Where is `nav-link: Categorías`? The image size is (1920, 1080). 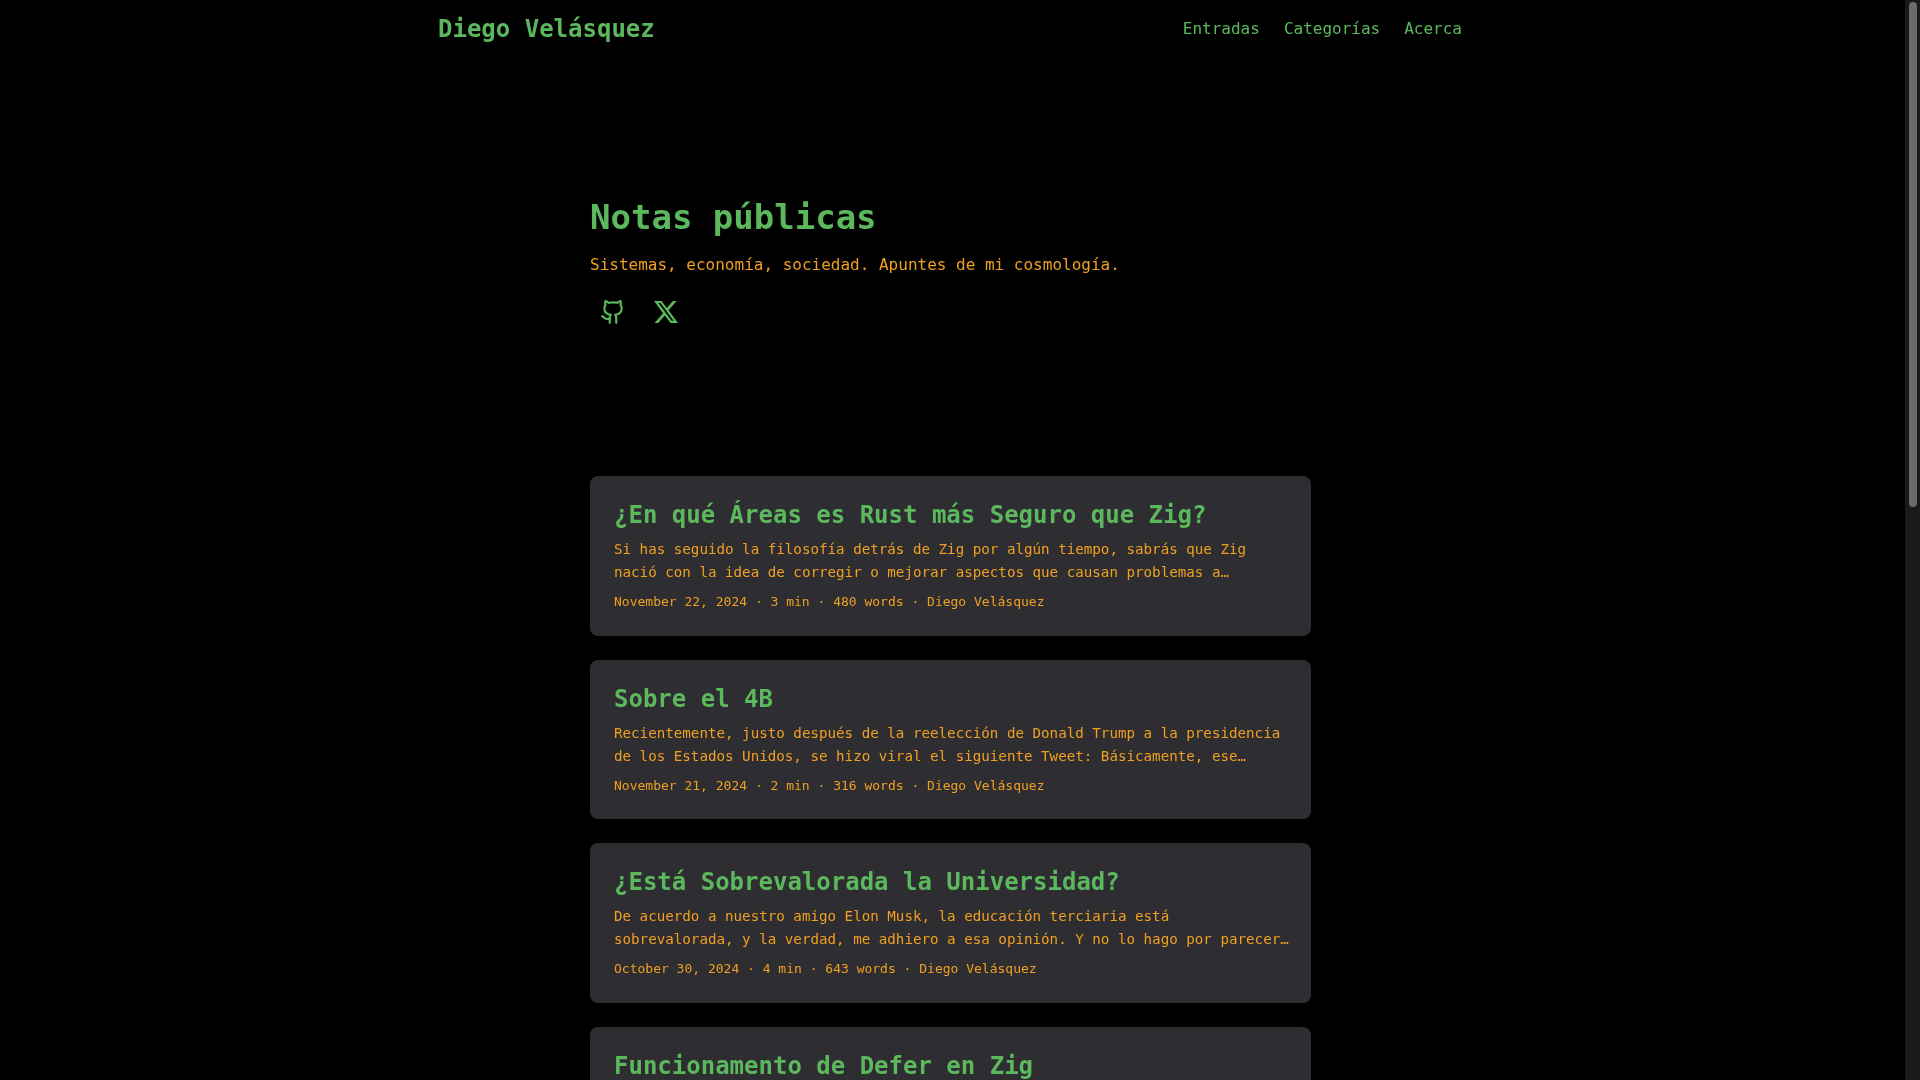 nav-link: Categorías is located at coordinates (1332, 29).